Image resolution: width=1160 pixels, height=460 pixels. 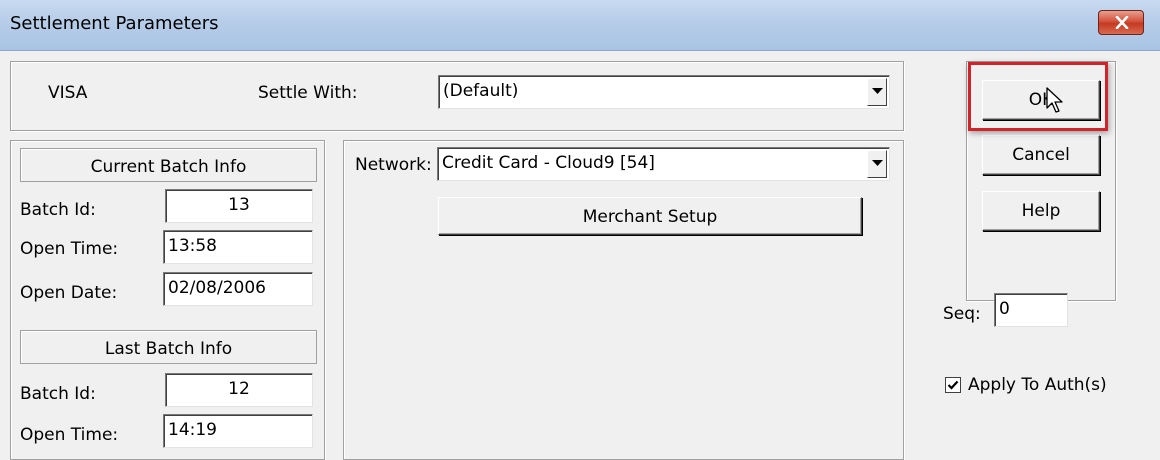 I want to click on cancel-label: Cancel, so click(x=1041, y=155).